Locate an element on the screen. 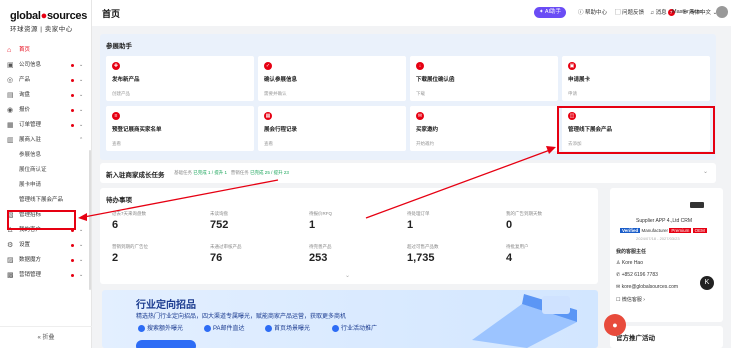 The image size is (731, 349). expand-chevron-icon: ⌄ is located at coordinates (347, 275).